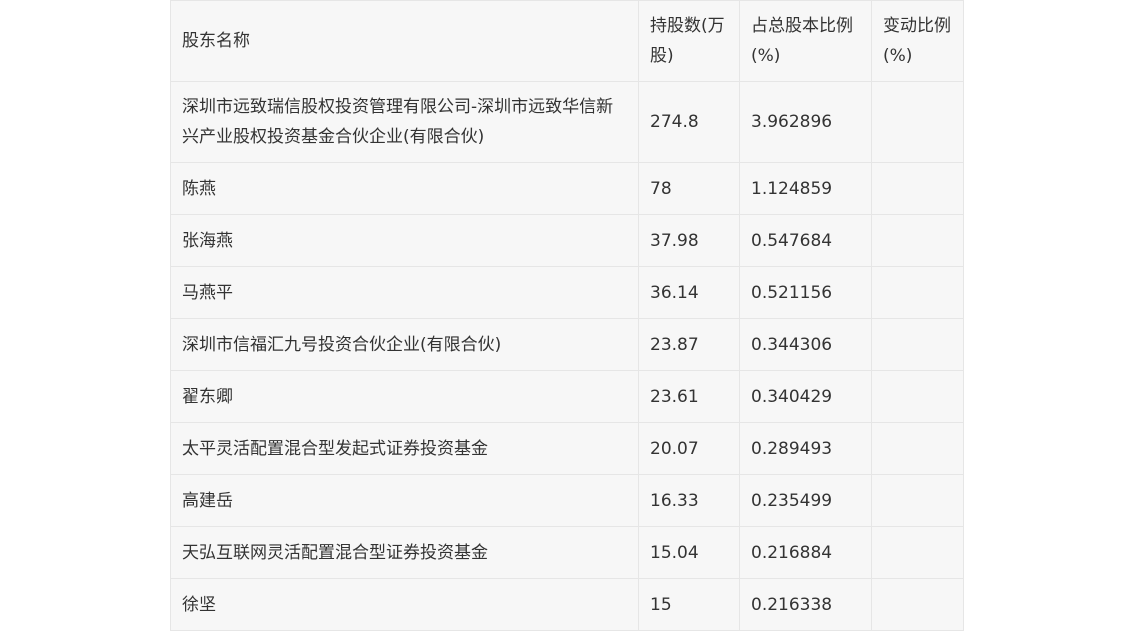 The height and width of the screenshot is (632, 1134). I want to click on shareholder-name-cell: 深圳市信福汇九号投资合伙企业(有限合伙), so click(404, 344).